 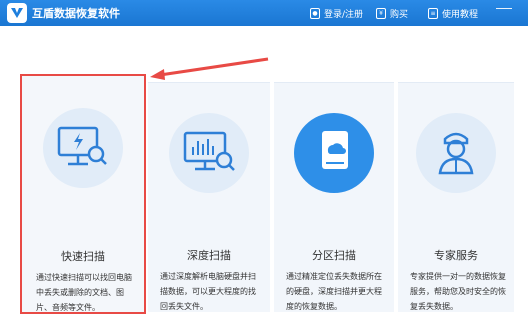 I want to click on quick-scan-icon-circle, so click(x=83, y=148).